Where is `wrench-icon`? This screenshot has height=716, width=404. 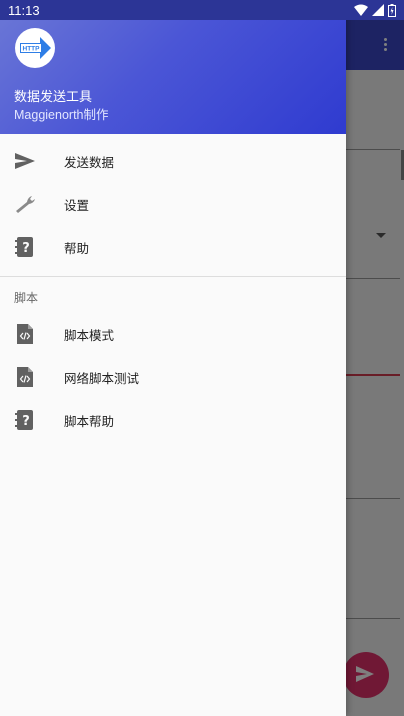
wrench-icon is located at coordinates (25, 204).